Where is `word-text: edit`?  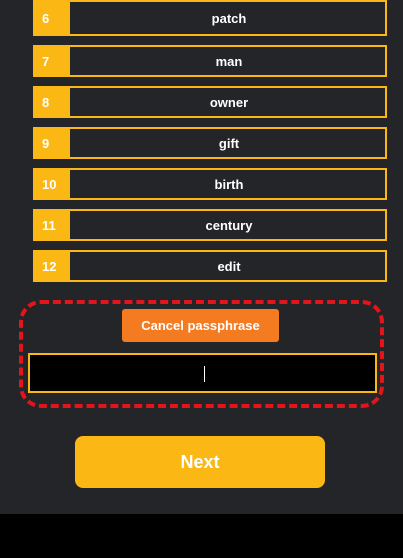 word-text: edit is located at coordinates (227, 266).